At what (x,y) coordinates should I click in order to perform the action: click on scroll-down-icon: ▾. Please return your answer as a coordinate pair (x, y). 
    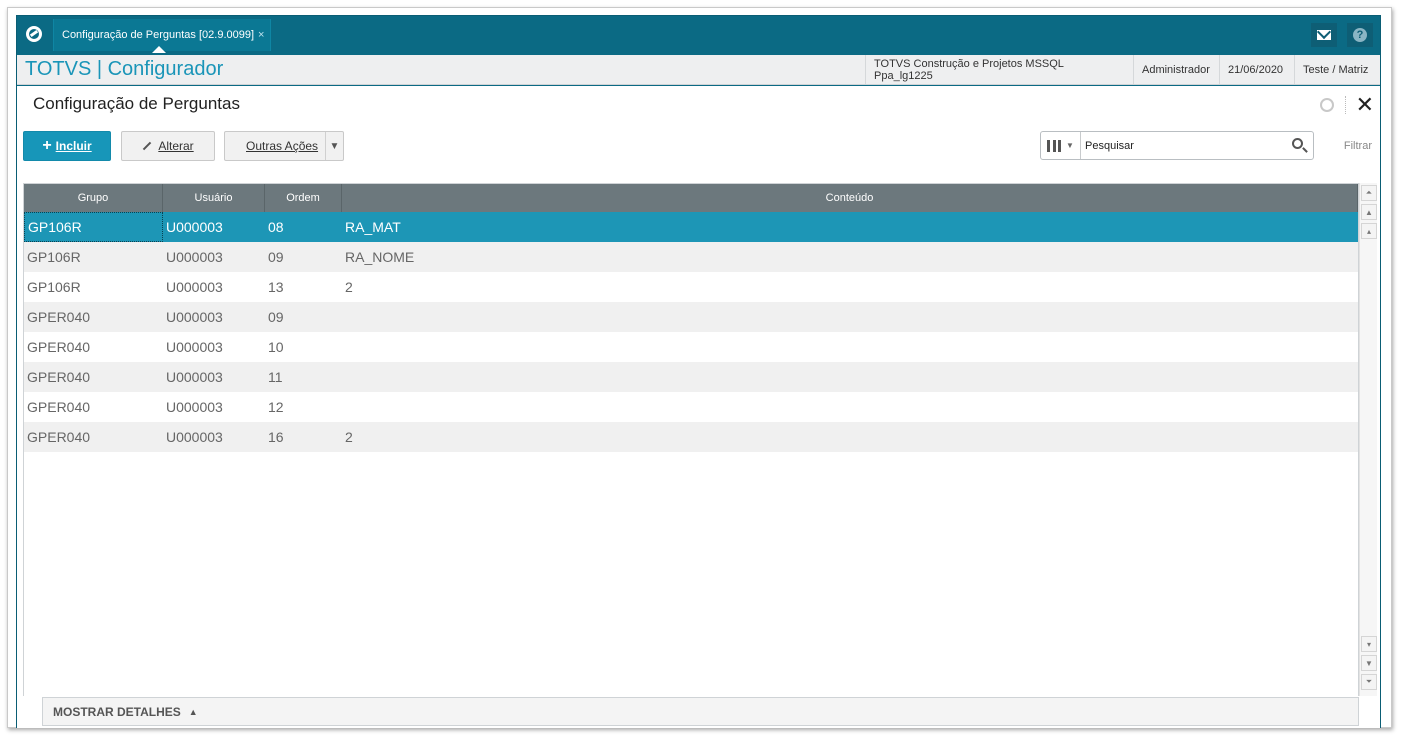
    Looking at the image, I should click on (1369, 644).